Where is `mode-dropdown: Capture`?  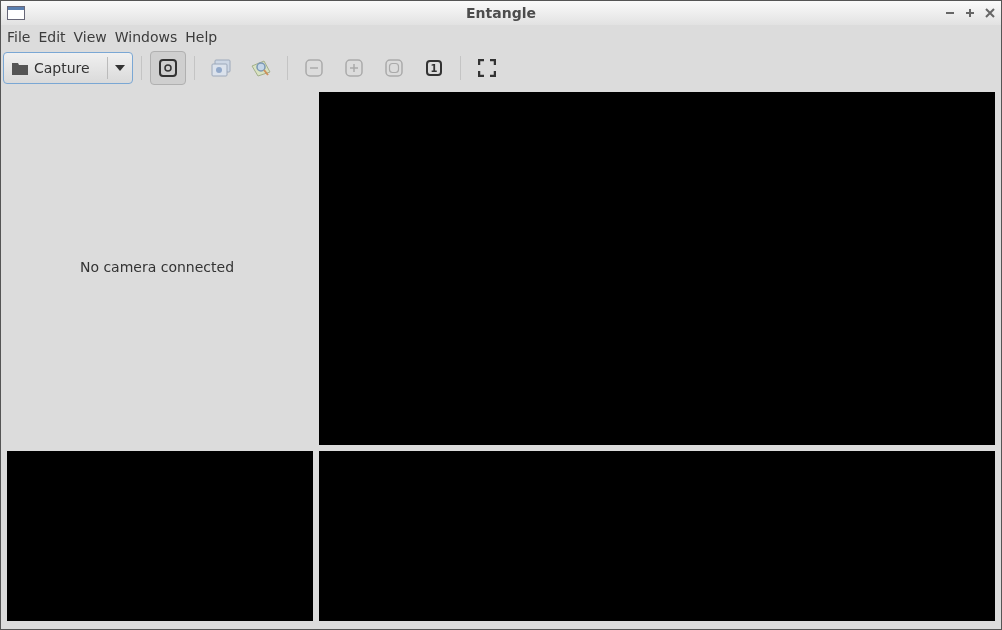 mode-dropdown: Capture is located at coordinates (68, 68).